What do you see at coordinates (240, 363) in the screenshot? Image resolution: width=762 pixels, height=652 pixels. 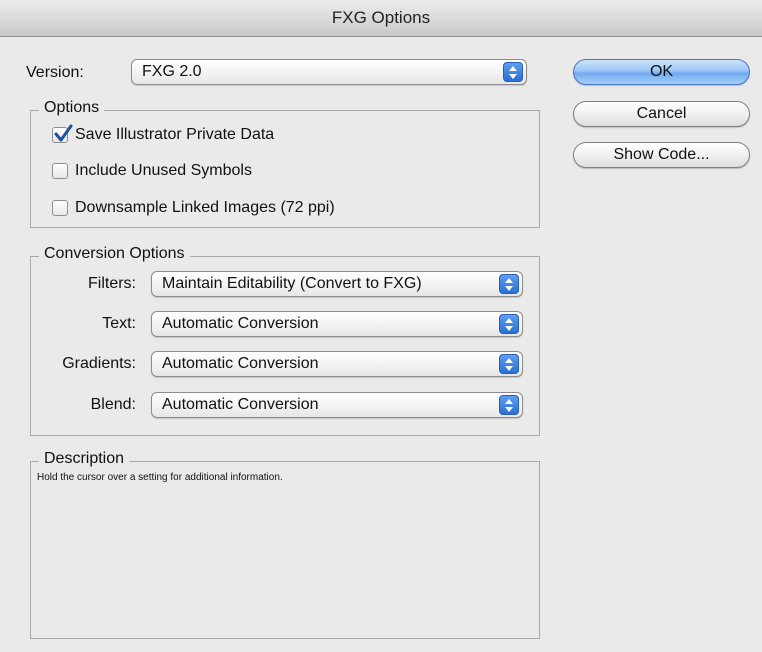 I see `gradients-select-value: Automatic Conversion` at bounding box center [240, 363].